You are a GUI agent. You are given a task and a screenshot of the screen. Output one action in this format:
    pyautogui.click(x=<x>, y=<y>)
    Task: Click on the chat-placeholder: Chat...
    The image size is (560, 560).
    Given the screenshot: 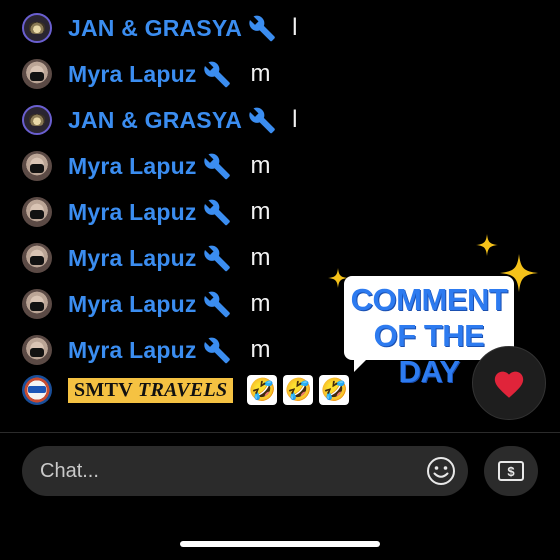 What is the action you would take?
    pyautogui.click(x=69, y=470)
    